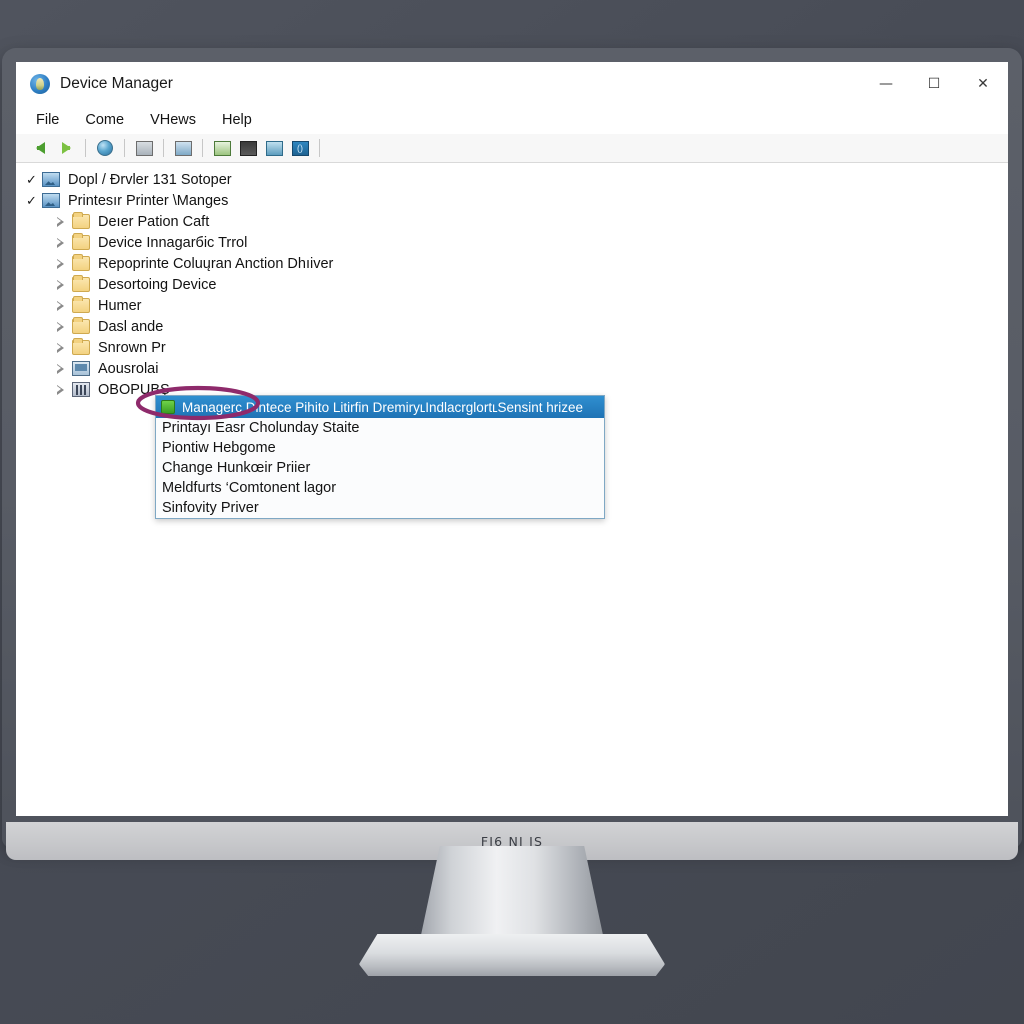 The height and width of the screenshot is (1024, 1024). What do you see at coordinates (216, 263) in the screenshot?
I see `tree-item-label: Repoprinte Coluųran Anction Dhıiver` at bounding box center [216, 263].